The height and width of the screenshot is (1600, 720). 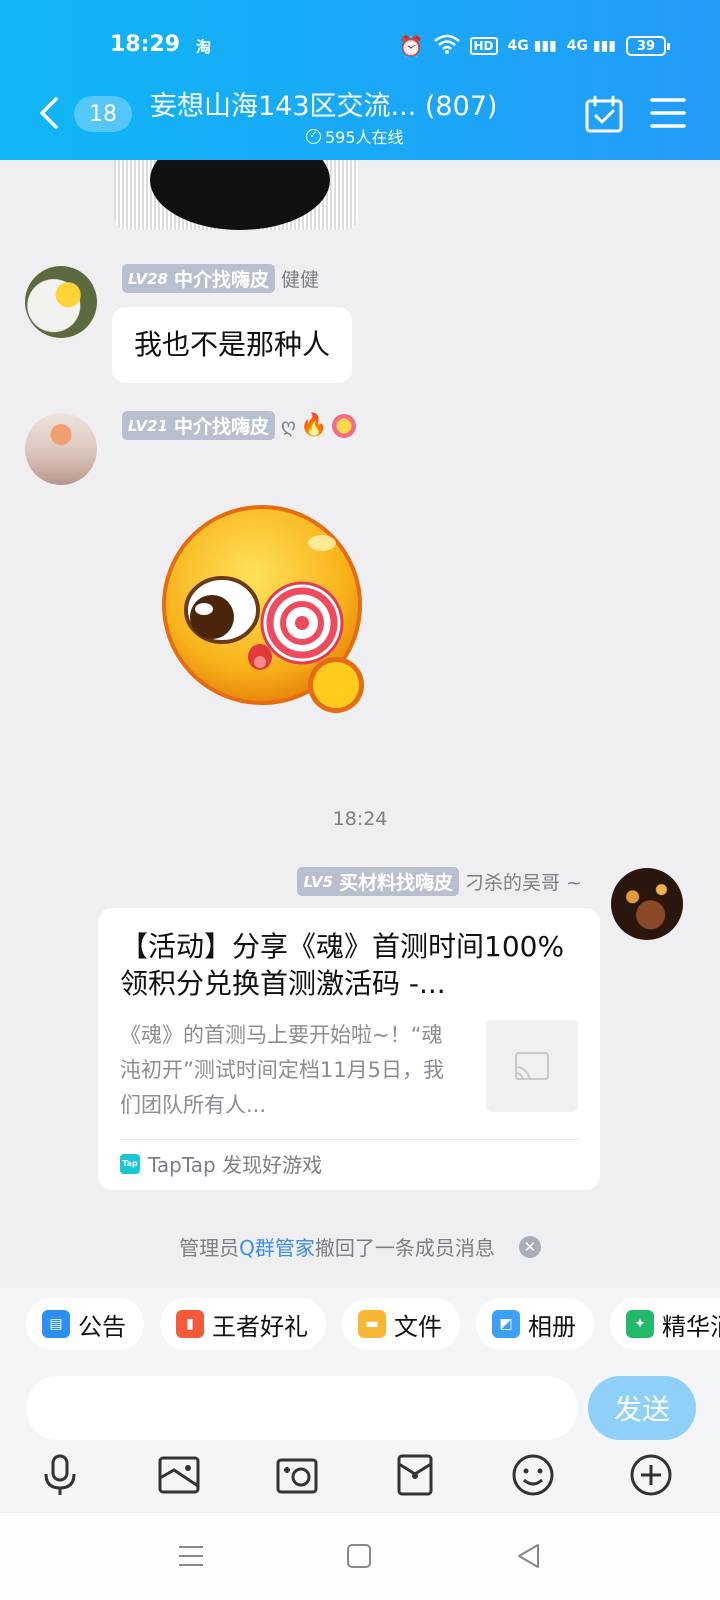 I want to click on recall-notice: 管理员 Q群管家 撤回了一条成员消息 ✕, so click(x=360, y=1246).